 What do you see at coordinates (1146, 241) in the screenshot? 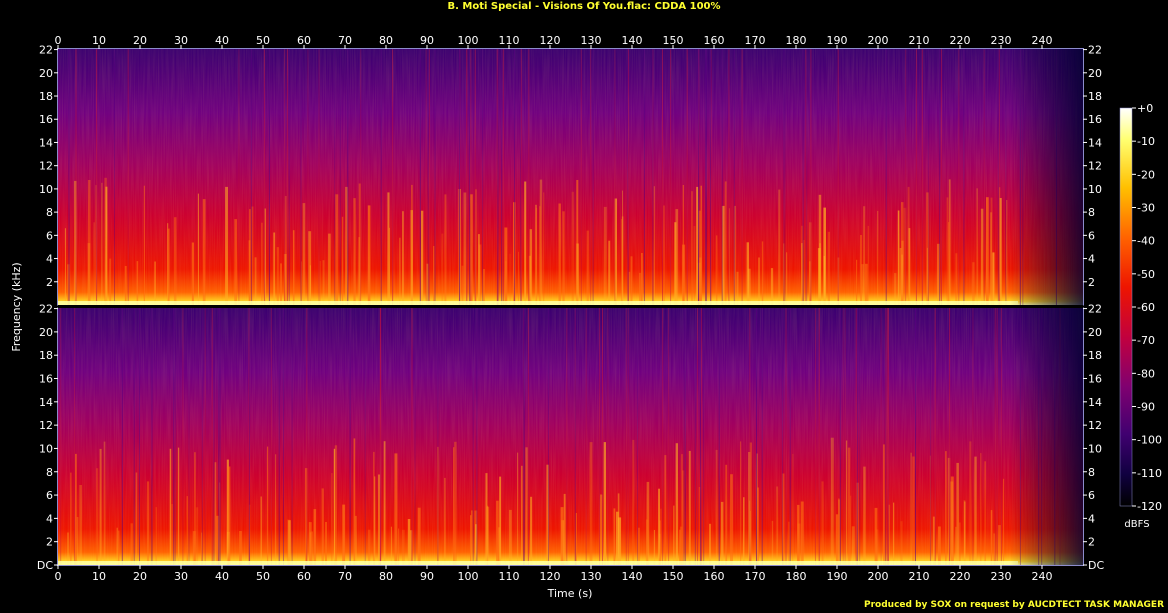
I see `colorbar-tick-label: -40` at bounding box center [1146, 241].